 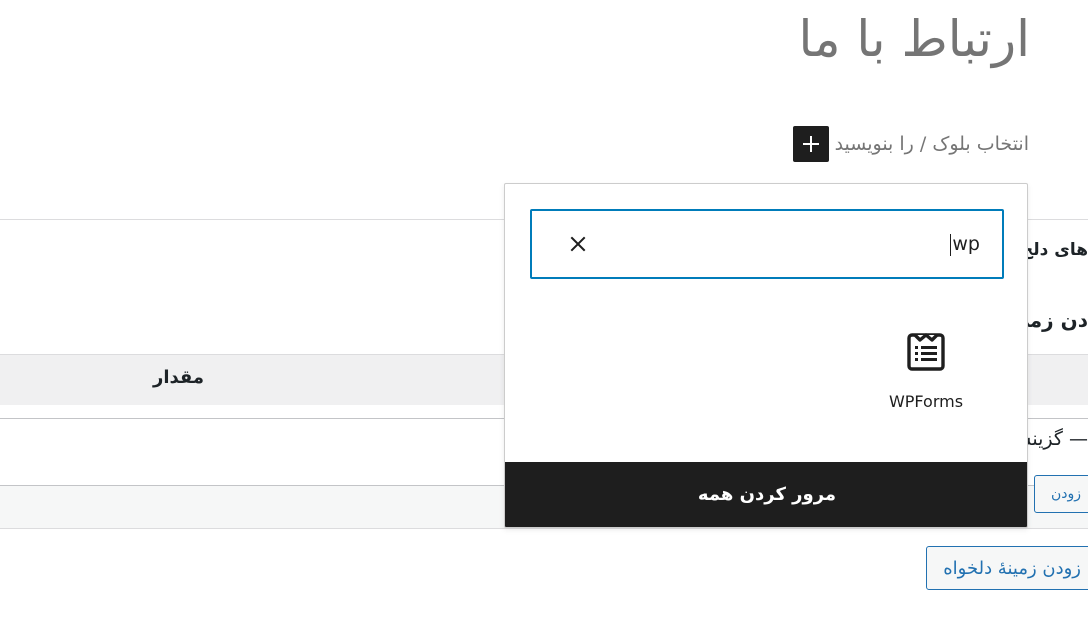 I want to click on page-title: ارتباط با ما, so click(x=914, y=39).